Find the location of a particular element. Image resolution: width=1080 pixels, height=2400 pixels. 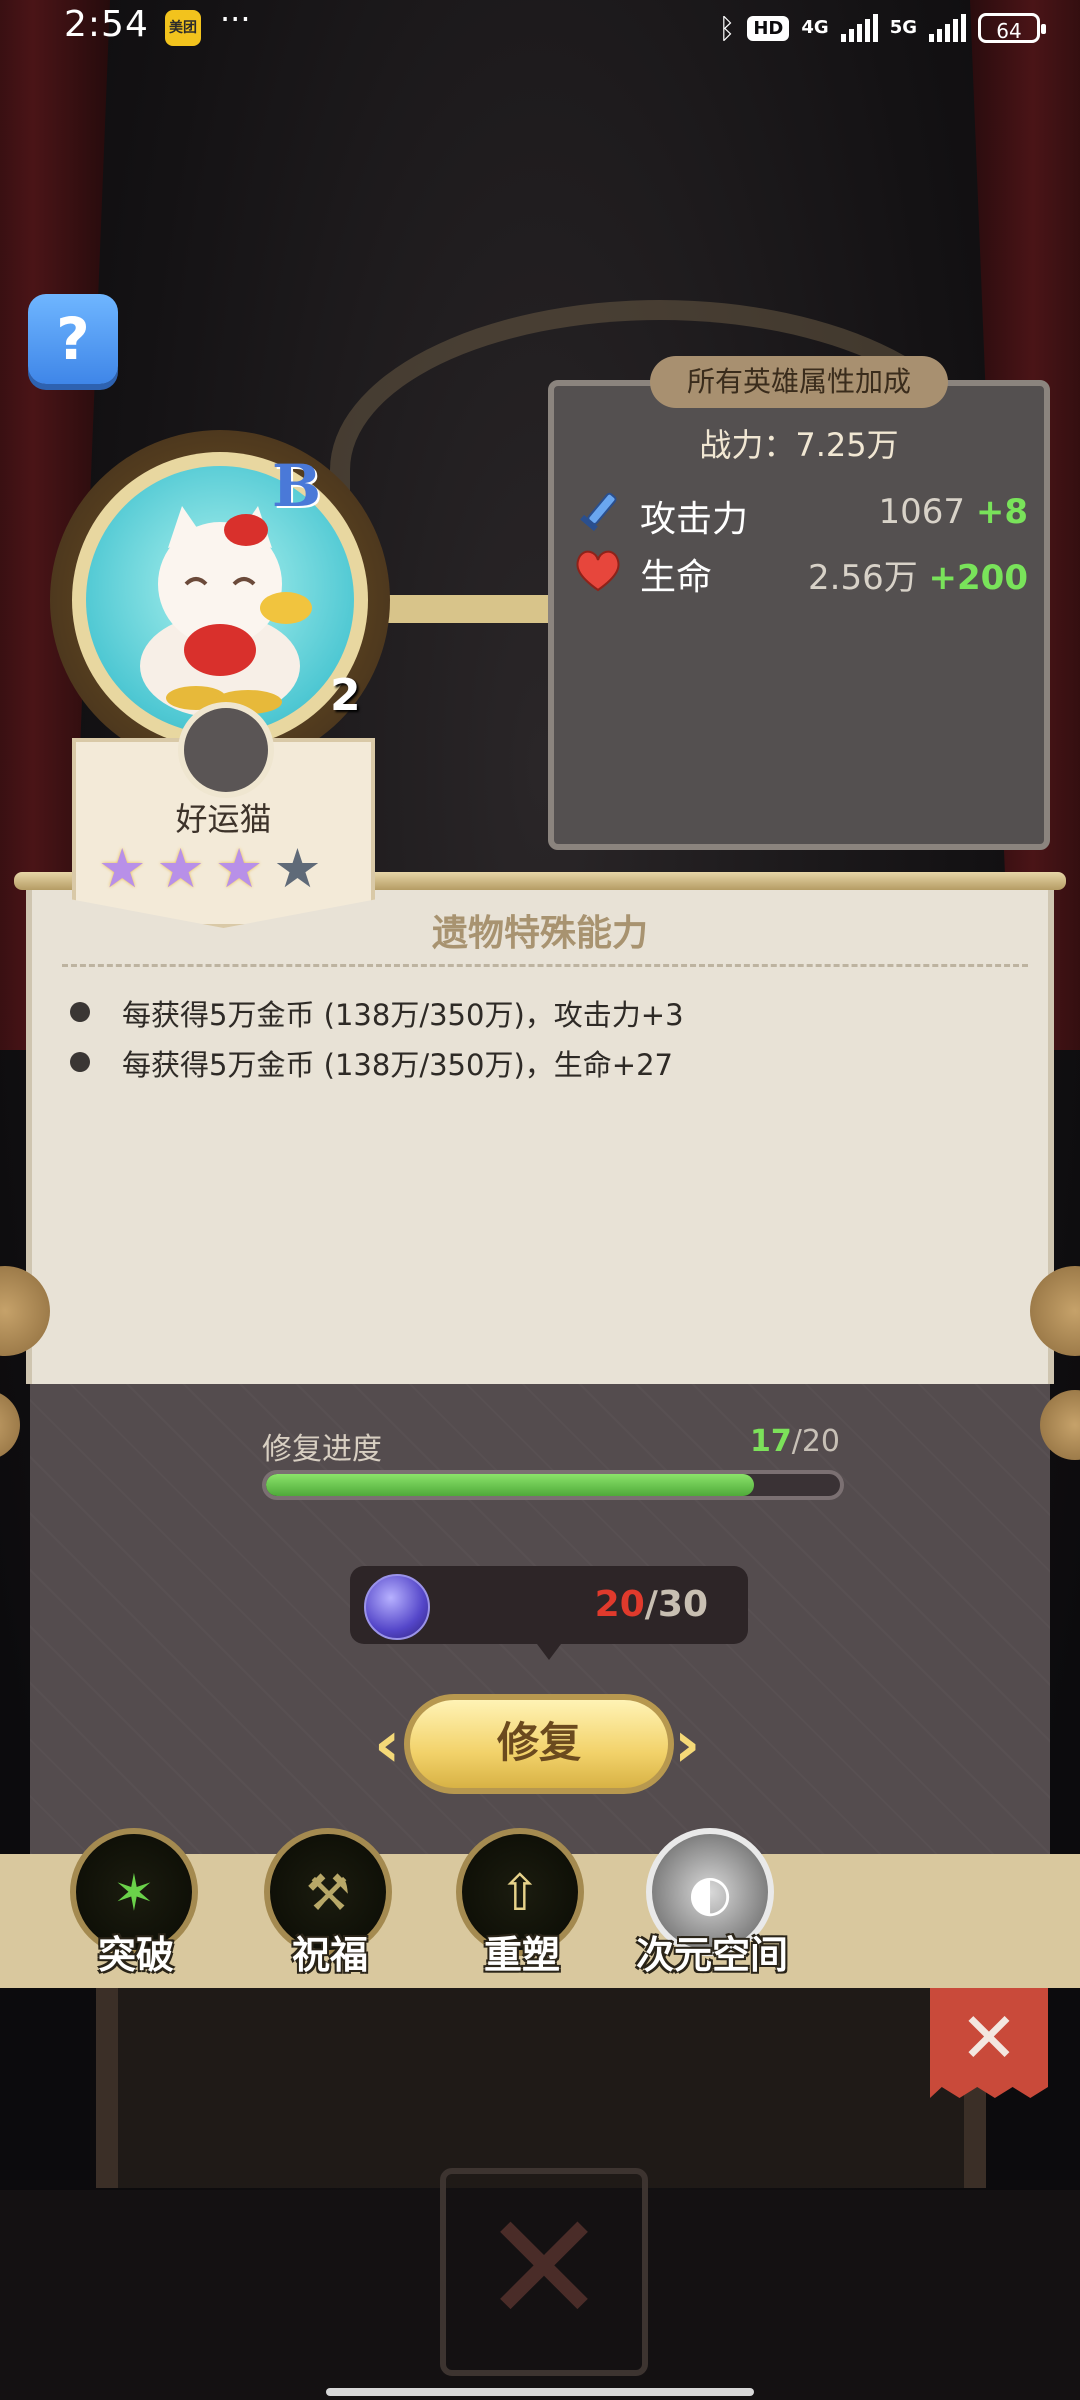

relic-shard-icon is located at coordinates (397, 1607).